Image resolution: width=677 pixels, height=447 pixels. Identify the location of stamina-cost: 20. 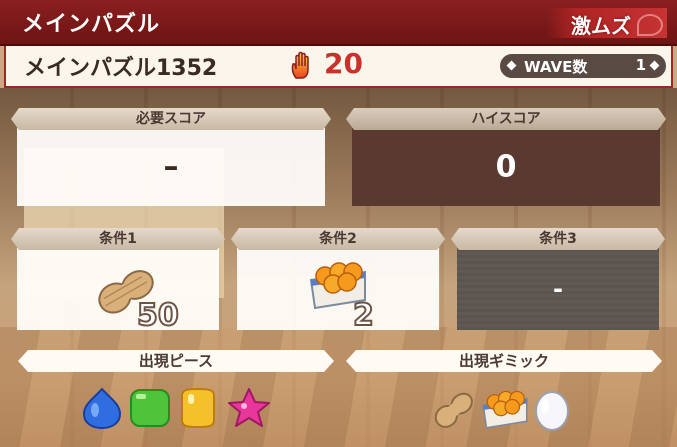
(343, 63).